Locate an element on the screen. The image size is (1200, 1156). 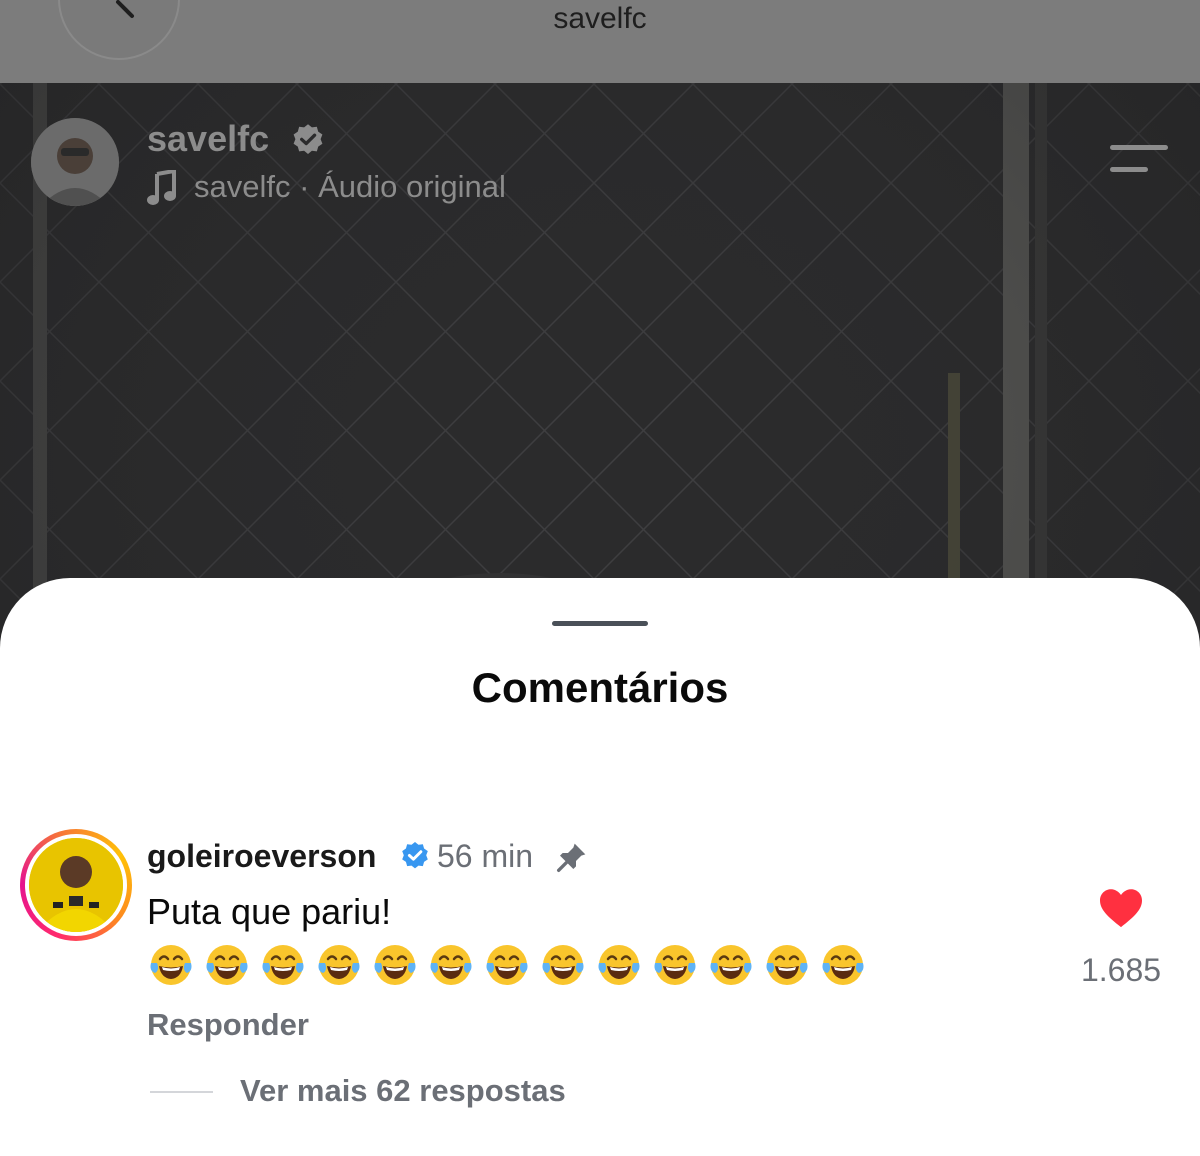
comment-emoji-row is located at coordinates (507, 965).